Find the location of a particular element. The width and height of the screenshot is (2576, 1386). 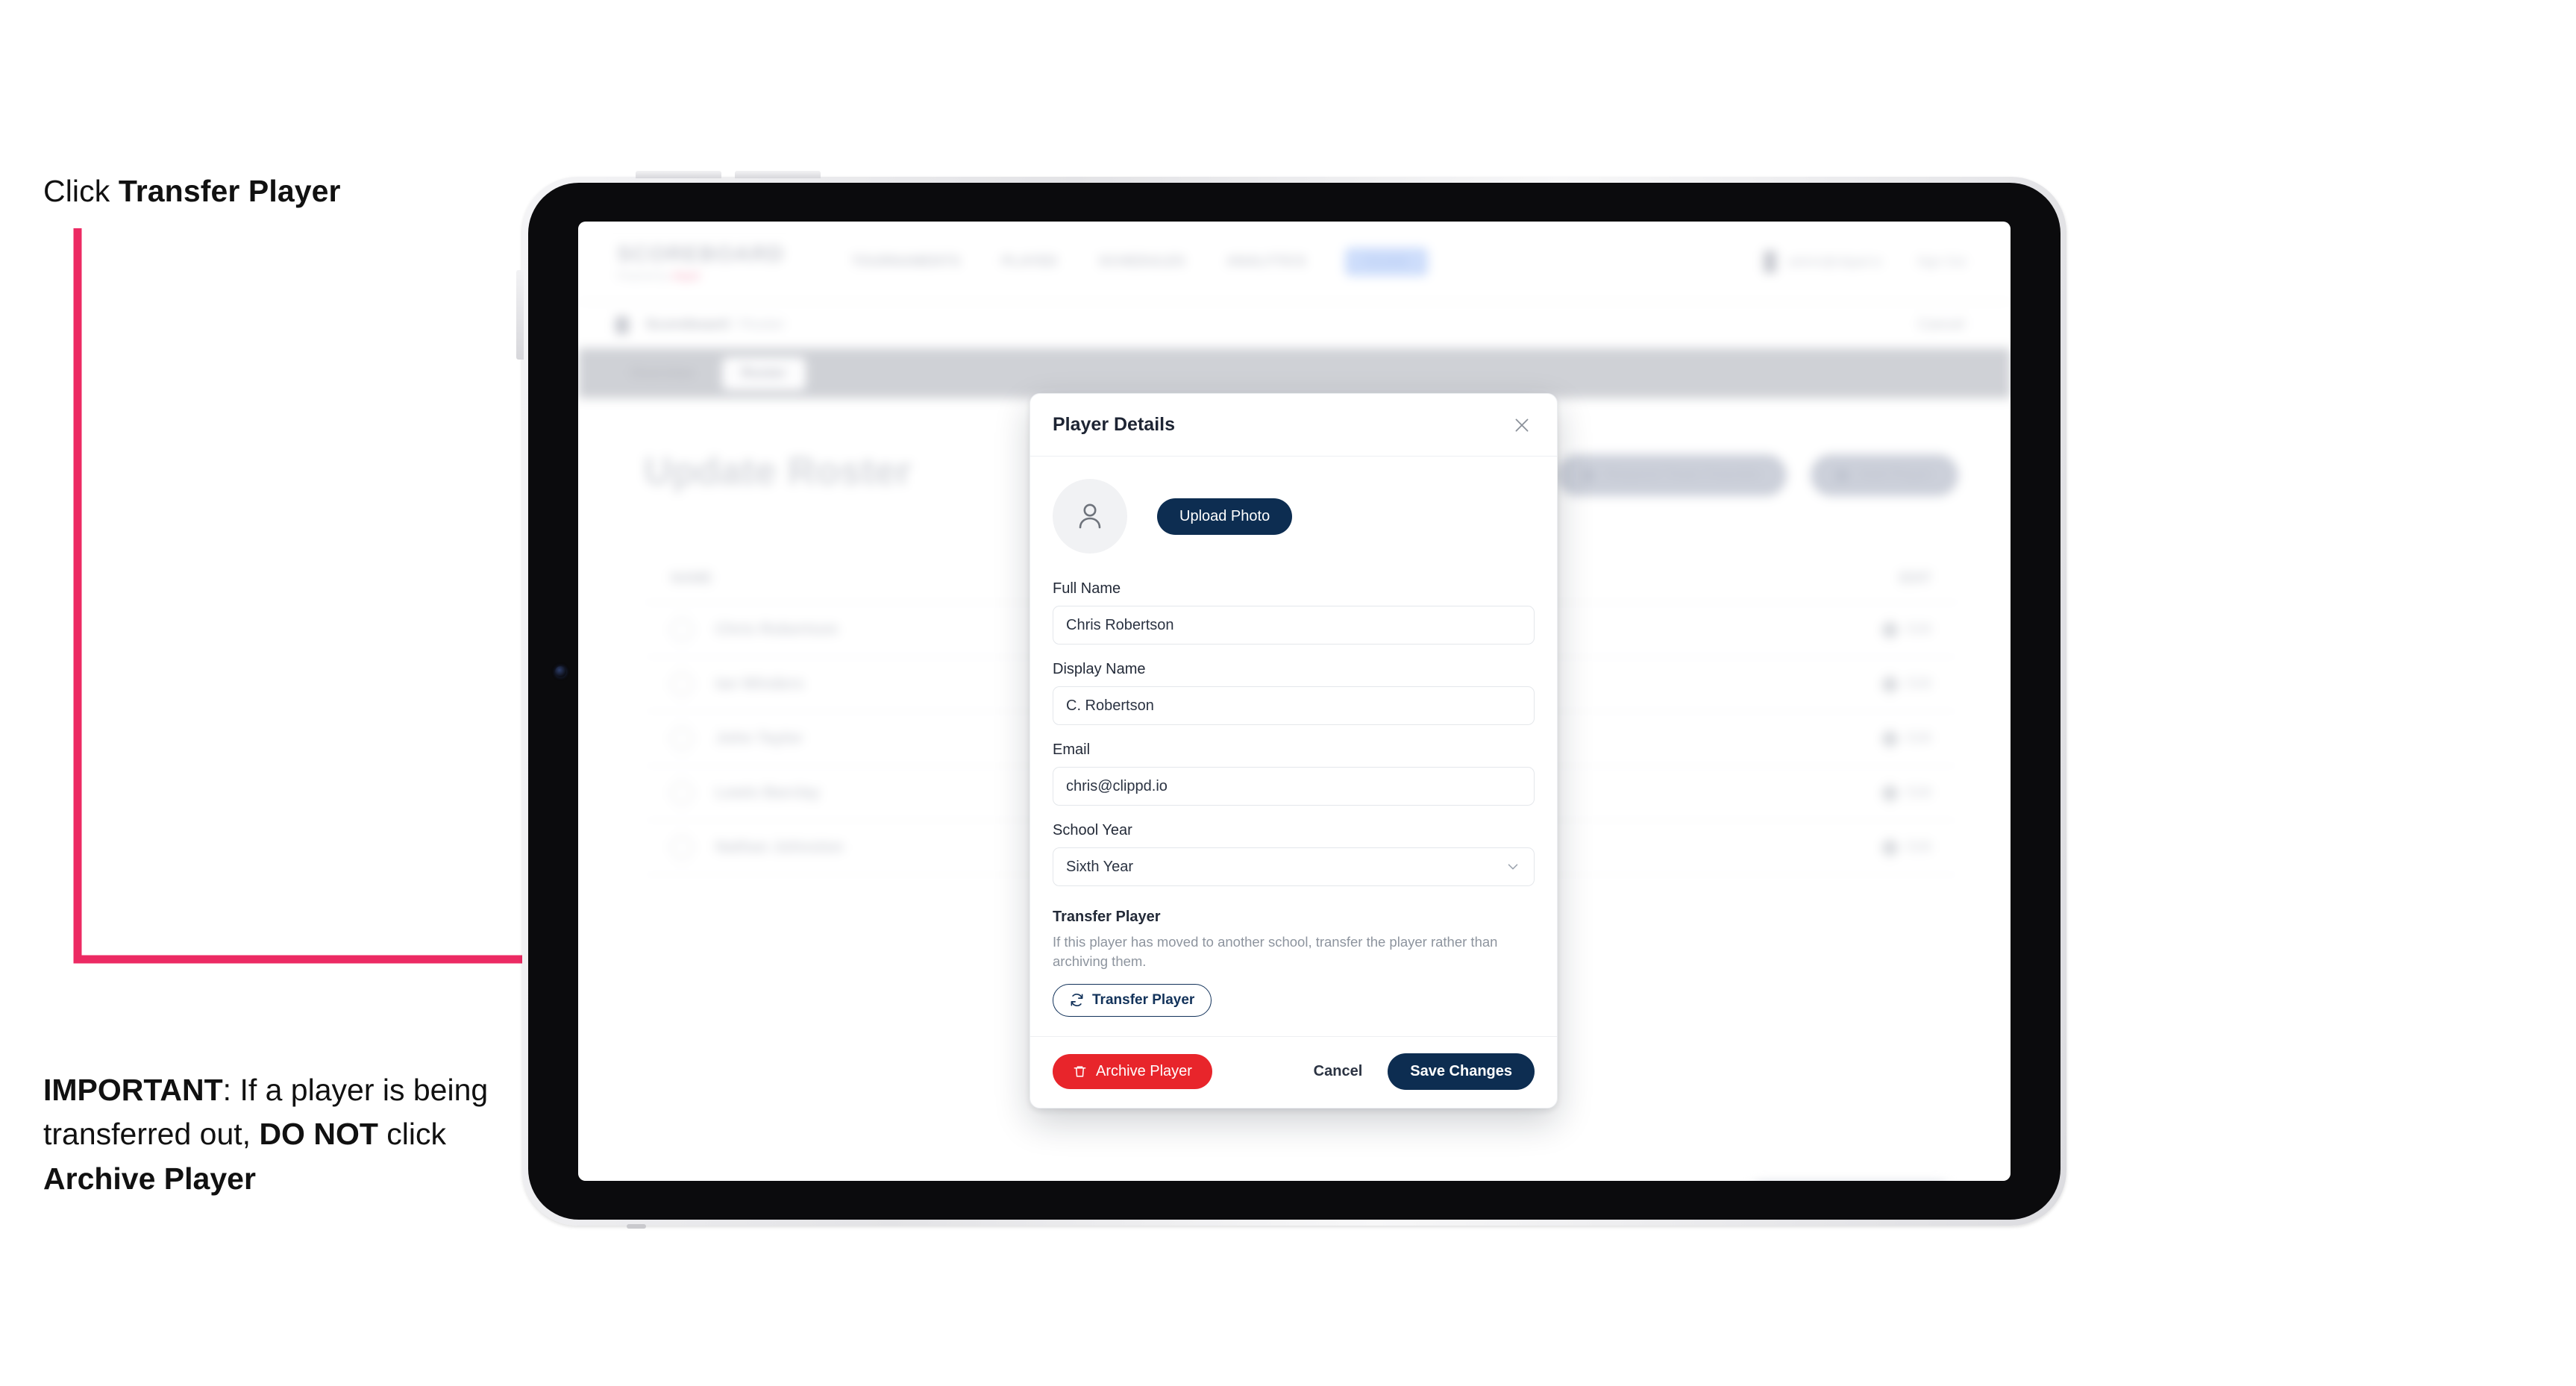

annotation-top: Click Transfer Player is located at coordinates (192, 191).